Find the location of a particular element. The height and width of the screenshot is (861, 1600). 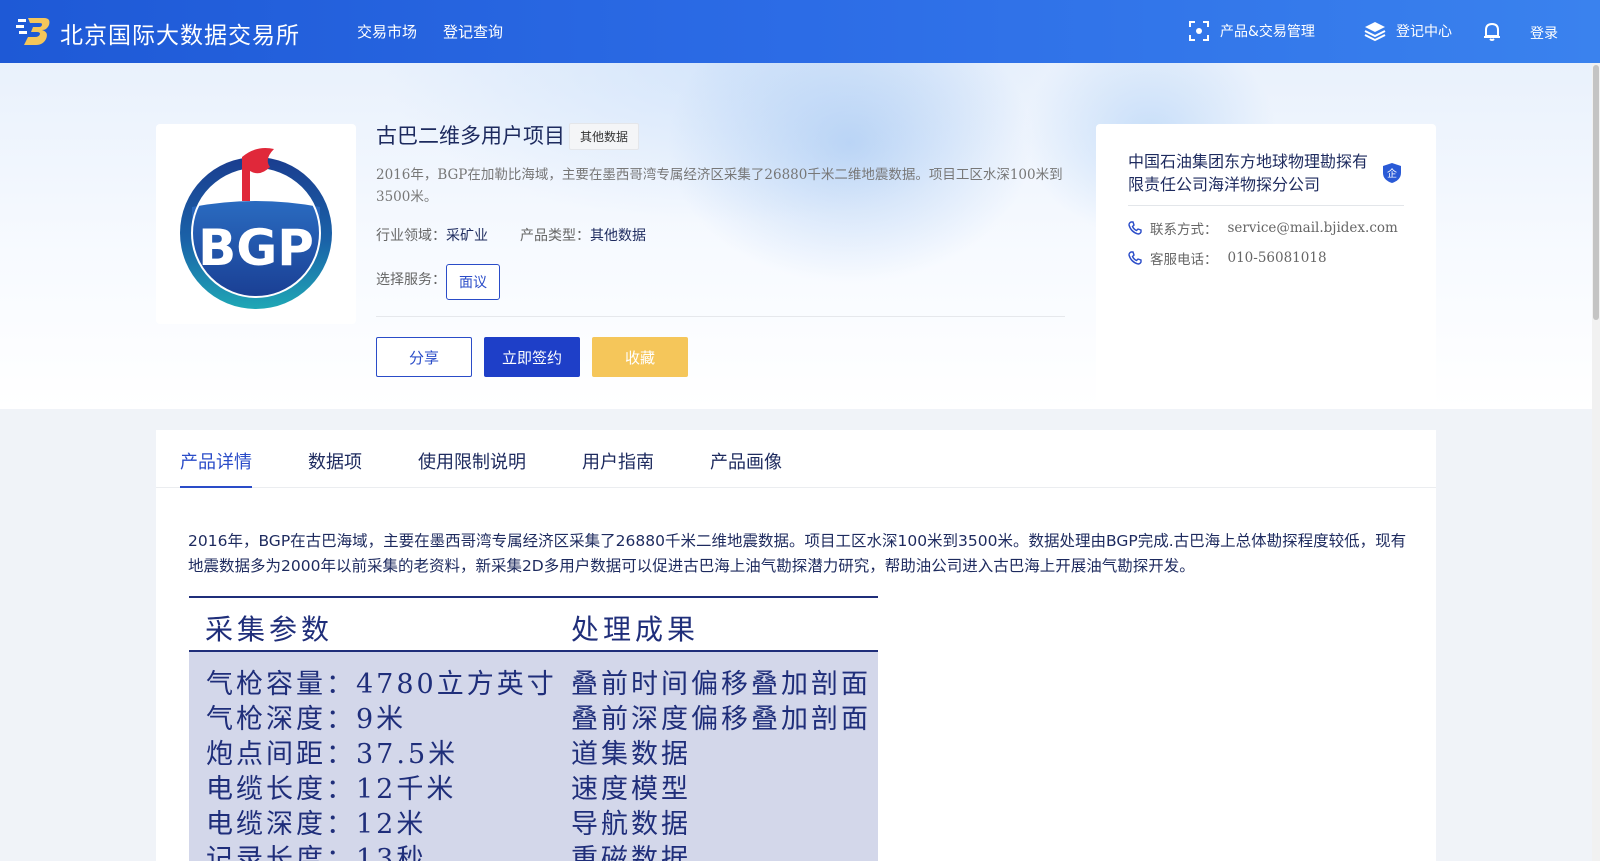

register-center-link: 登记中心 is located at coordinates (1408, 31).